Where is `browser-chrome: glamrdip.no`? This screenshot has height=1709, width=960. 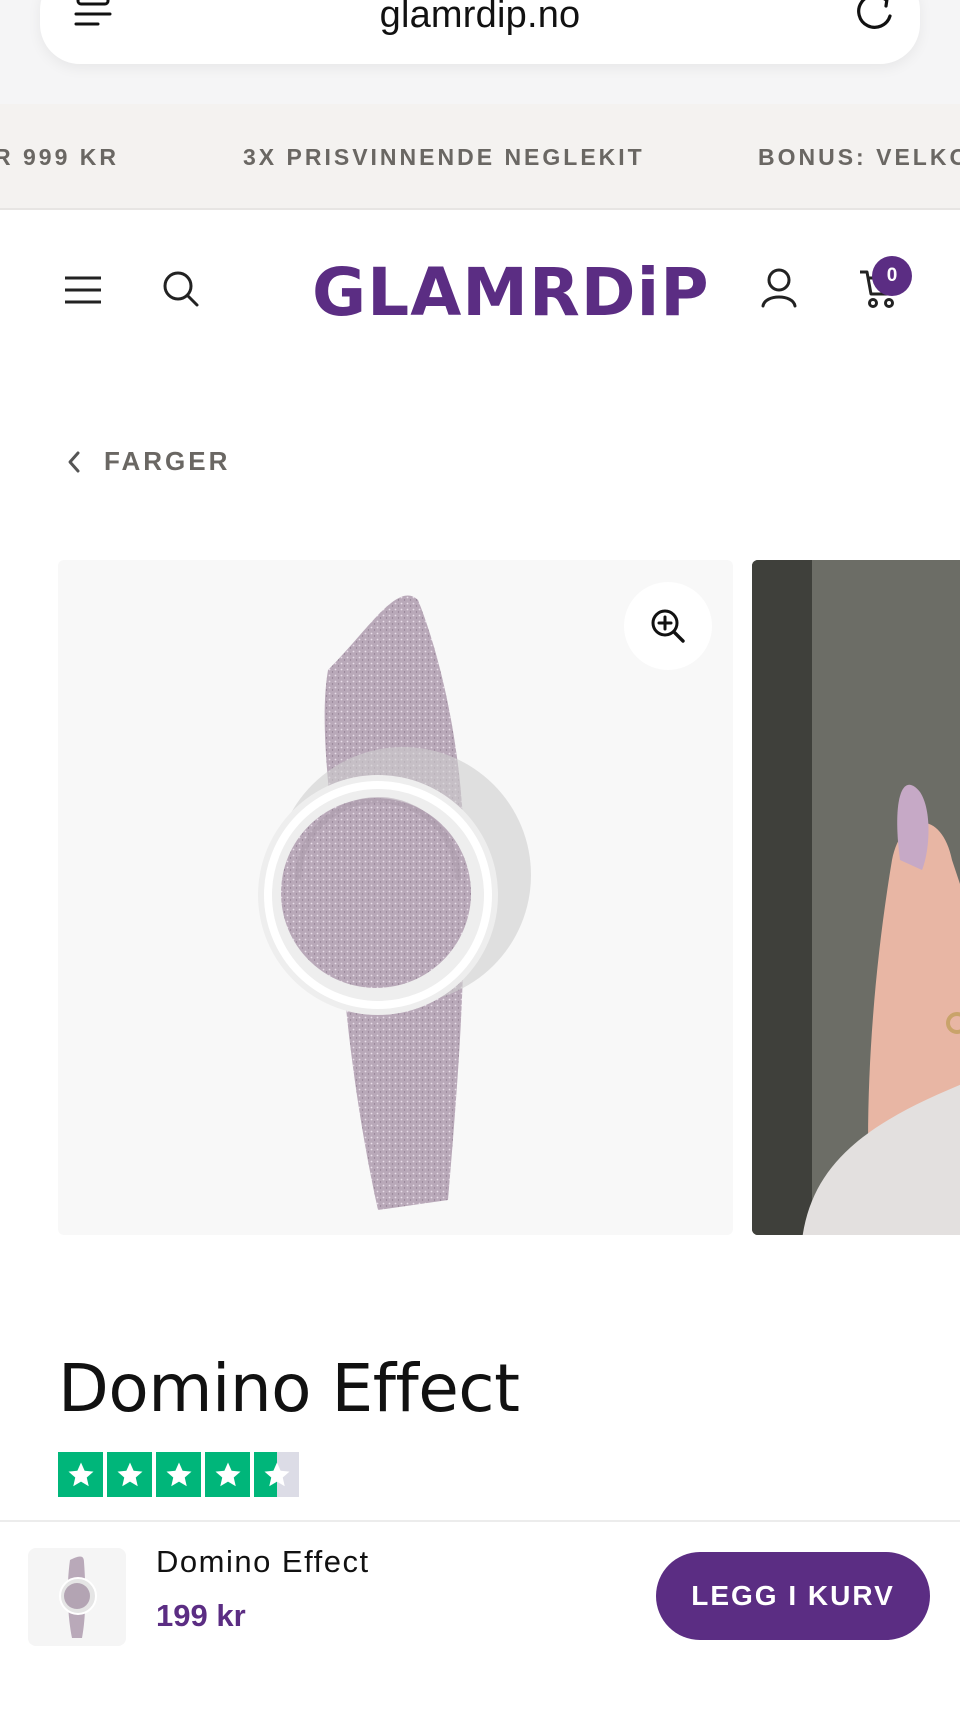
browser-chrome: glamrdip.no is located at coordinates (480, 52).